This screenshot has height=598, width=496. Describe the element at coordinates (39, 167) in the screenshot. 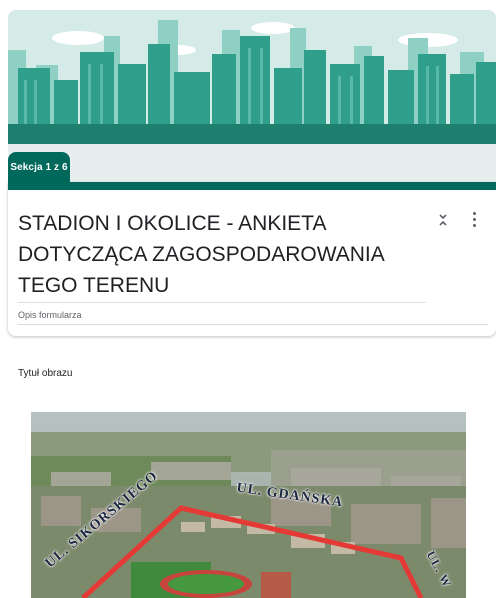

I see `section-indicator-tab: Sekcja 1 z 6` at that location.